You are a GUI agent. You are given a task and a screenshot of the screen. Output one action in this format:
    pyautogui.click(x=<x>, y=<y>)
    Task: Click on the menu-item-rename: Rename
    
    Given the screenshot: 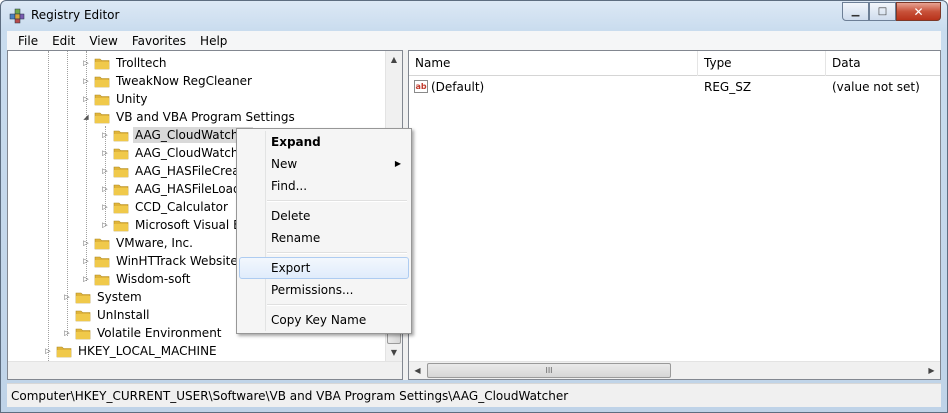 What is the action you would take?
    pyautogui.click(x=324, y=238)
    